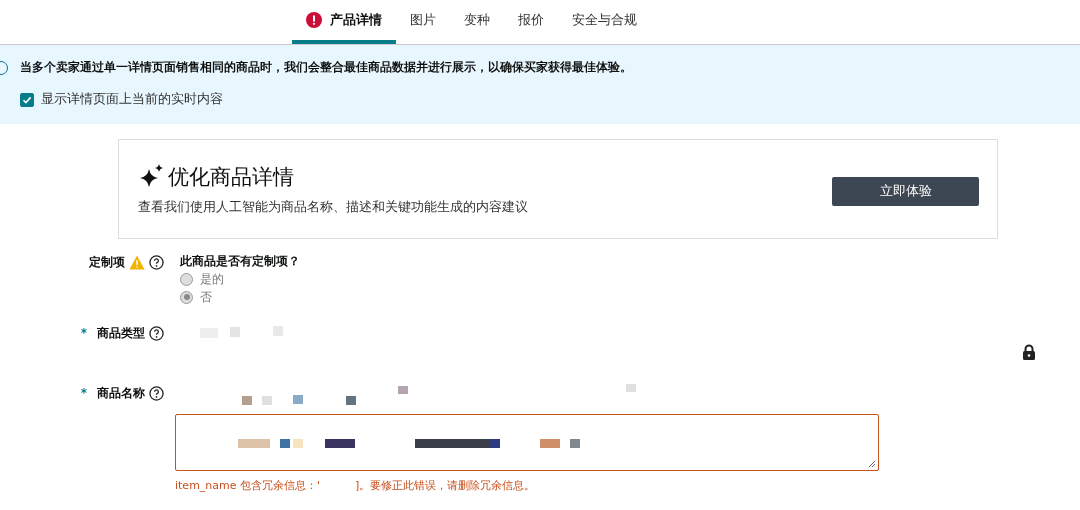 The height and width of the screenshot is (510, 1080). I want to click on card-title: 优化商品详情, so click(231, 177).